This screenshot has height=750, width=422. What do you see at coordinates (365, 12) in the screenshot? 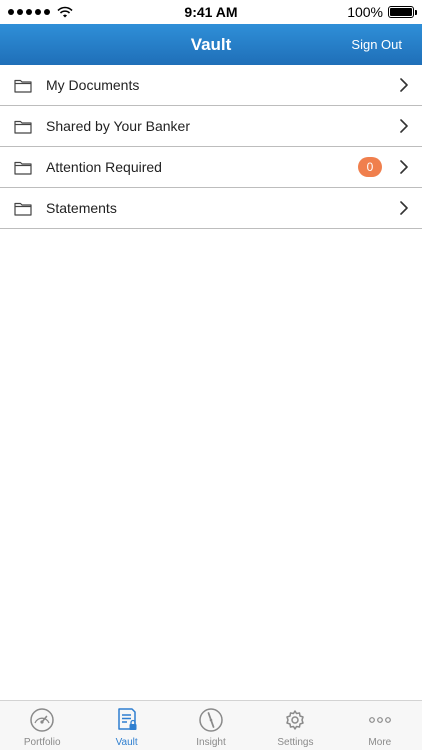
I see `battery-percent: 100%` at bounding box center [365, 12].